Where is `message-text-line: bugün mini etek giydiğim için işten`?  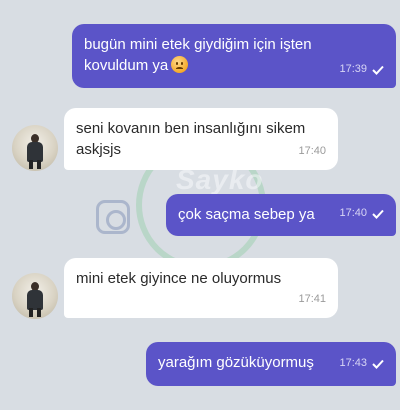
message-text-line: bugün mini etek giydiğim için işten is located at coordinates (198, 44).